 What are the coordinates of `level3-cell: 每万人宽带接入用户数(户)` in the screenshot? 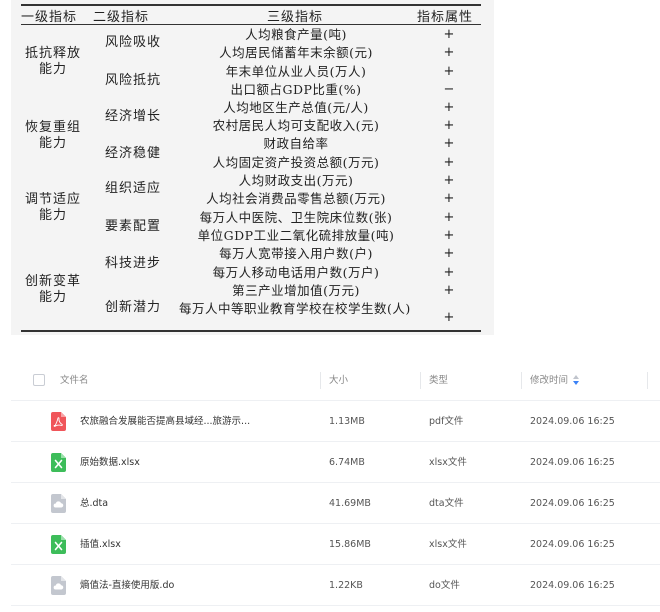 It's located at (296, 253).